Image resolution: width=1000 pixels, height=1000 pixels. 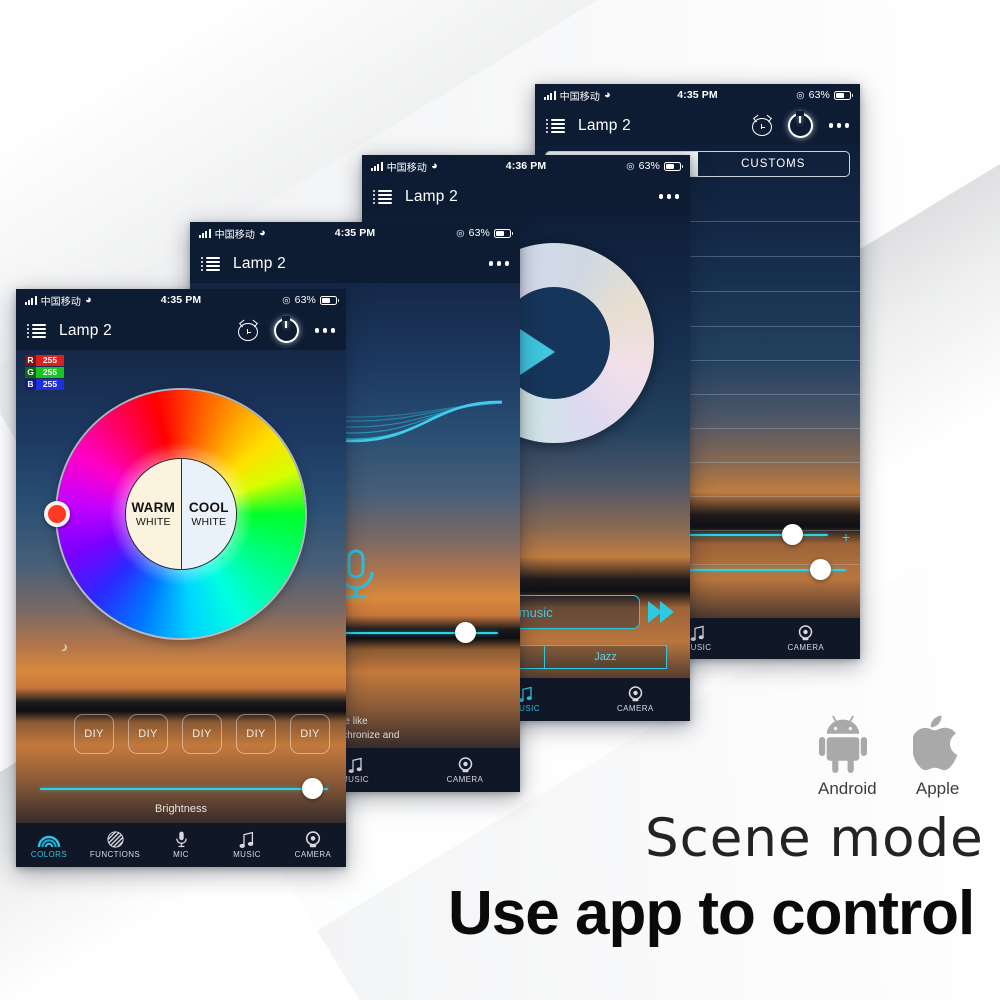 What do you see at coordinates (63, 647) in the screenshot?
I see `moon-decor` at bounding box center [63, 647].